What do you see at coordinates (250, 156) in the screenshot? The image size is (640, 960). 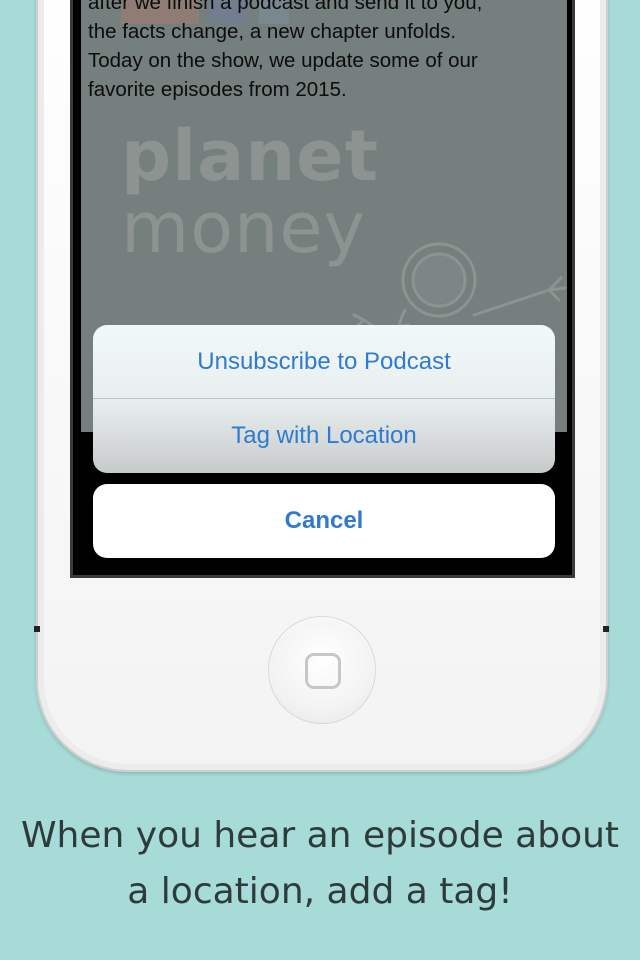 I see `podcast-logo-line1: planet` at bounding box center [250, 156].